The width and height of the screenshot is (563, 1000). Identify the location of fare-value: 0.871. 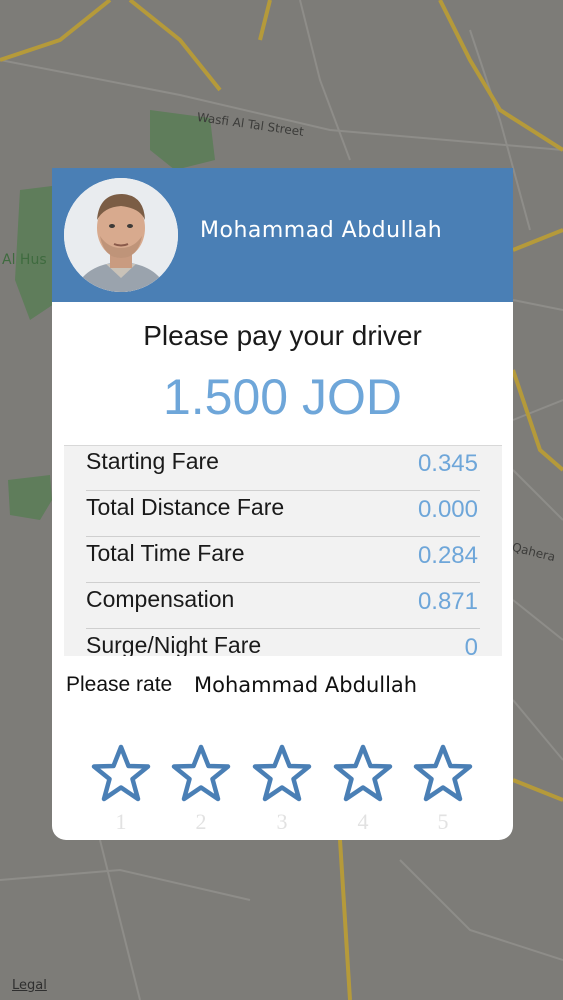
(447, 601).